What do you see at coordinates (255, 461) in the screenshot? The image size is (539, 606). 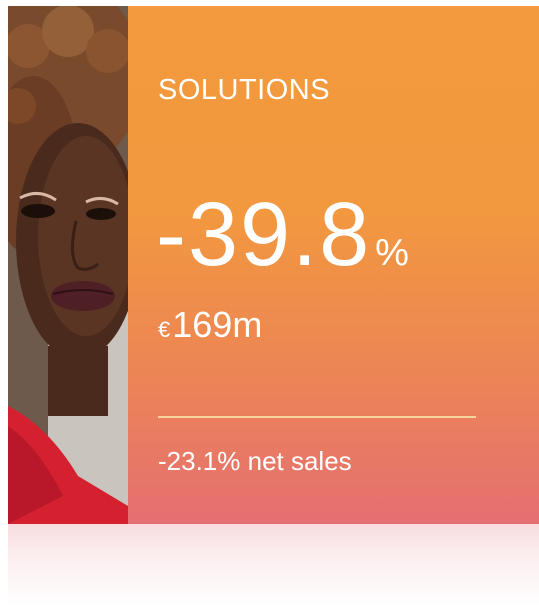 I see `net-sales-label: -23.1% net sales` at bounding box center [255, 461].